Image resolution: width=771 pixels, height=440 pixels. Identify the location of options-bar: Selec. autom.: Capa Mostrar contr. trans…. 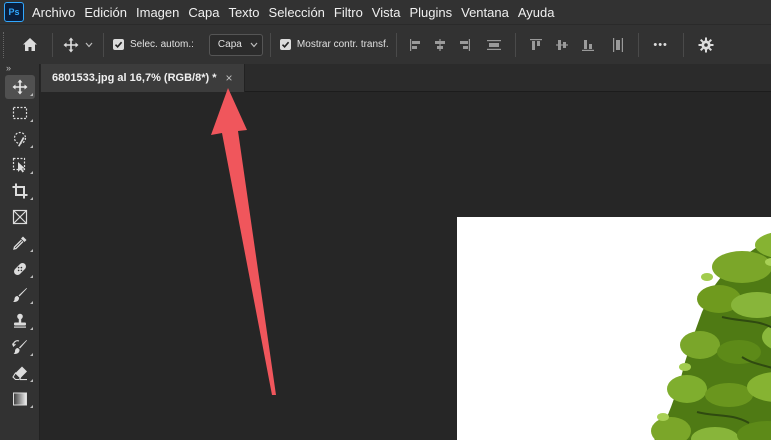
(385, 44).